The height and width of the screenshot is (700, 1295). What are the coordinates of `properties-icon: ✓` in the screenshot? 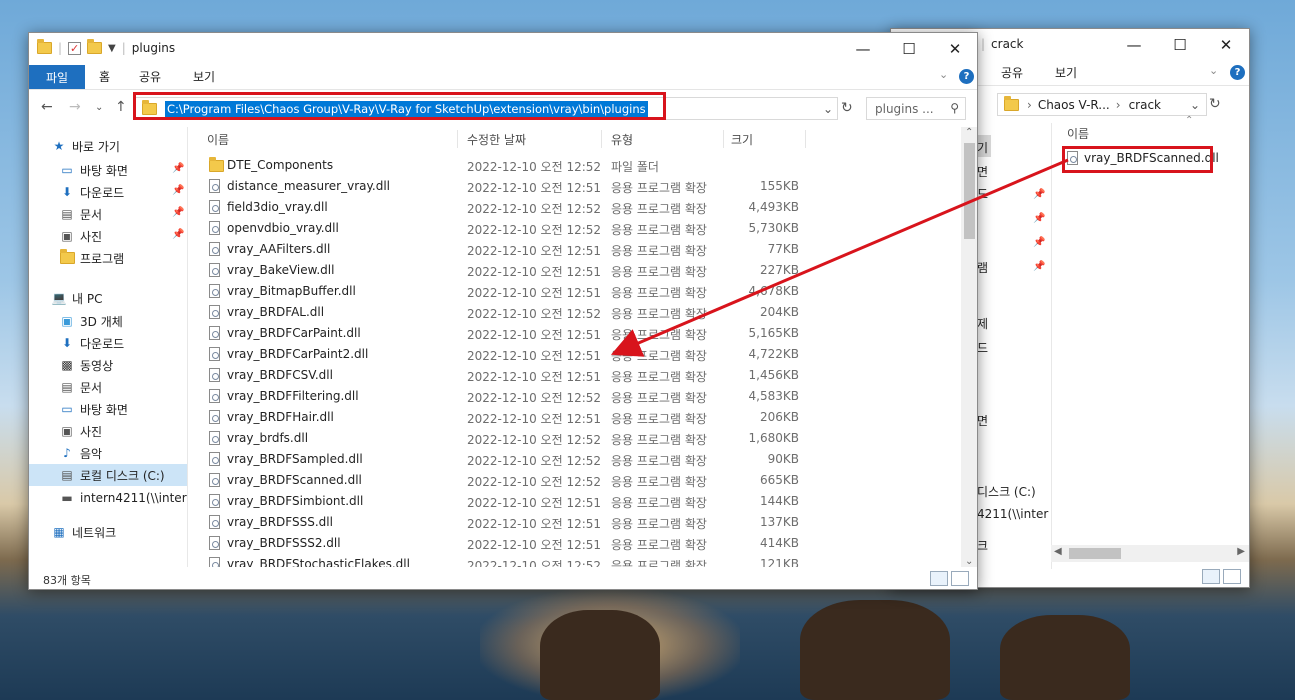 It's located at (75, 48).